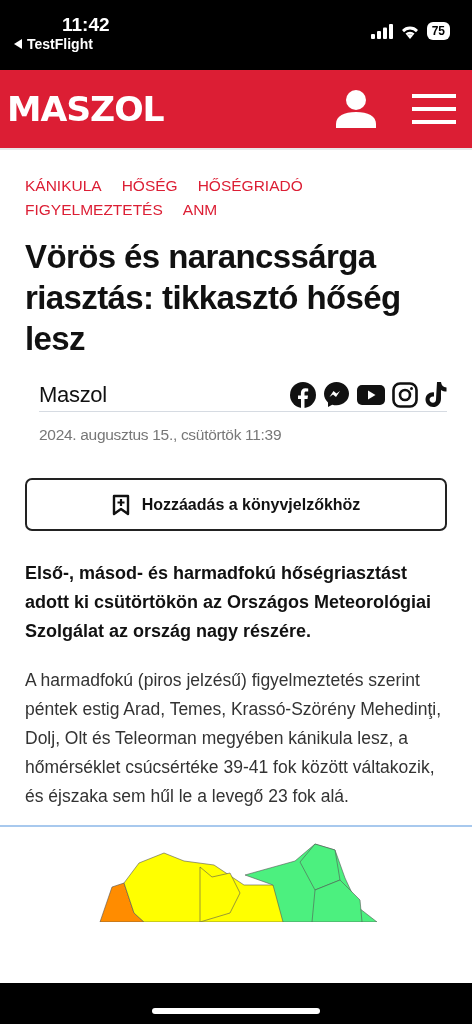  I want to click on tiktok-icon, so click(436, 394).